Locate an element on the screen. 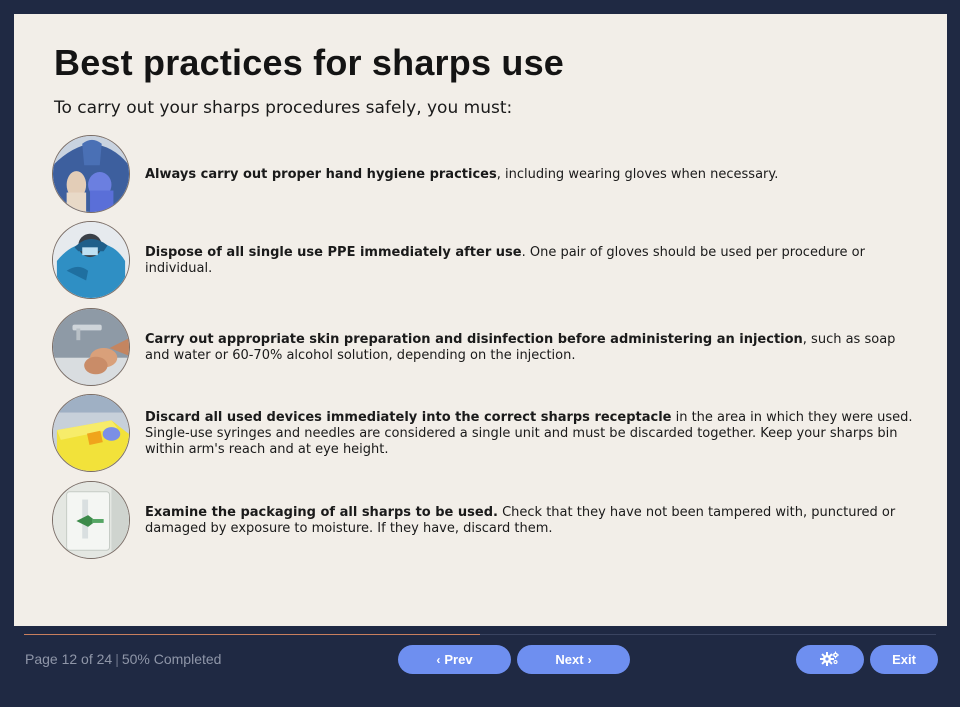 The height and width of the screenshot is (707, 960). handwashing-photo-icon is located at coordinates (91, 347).